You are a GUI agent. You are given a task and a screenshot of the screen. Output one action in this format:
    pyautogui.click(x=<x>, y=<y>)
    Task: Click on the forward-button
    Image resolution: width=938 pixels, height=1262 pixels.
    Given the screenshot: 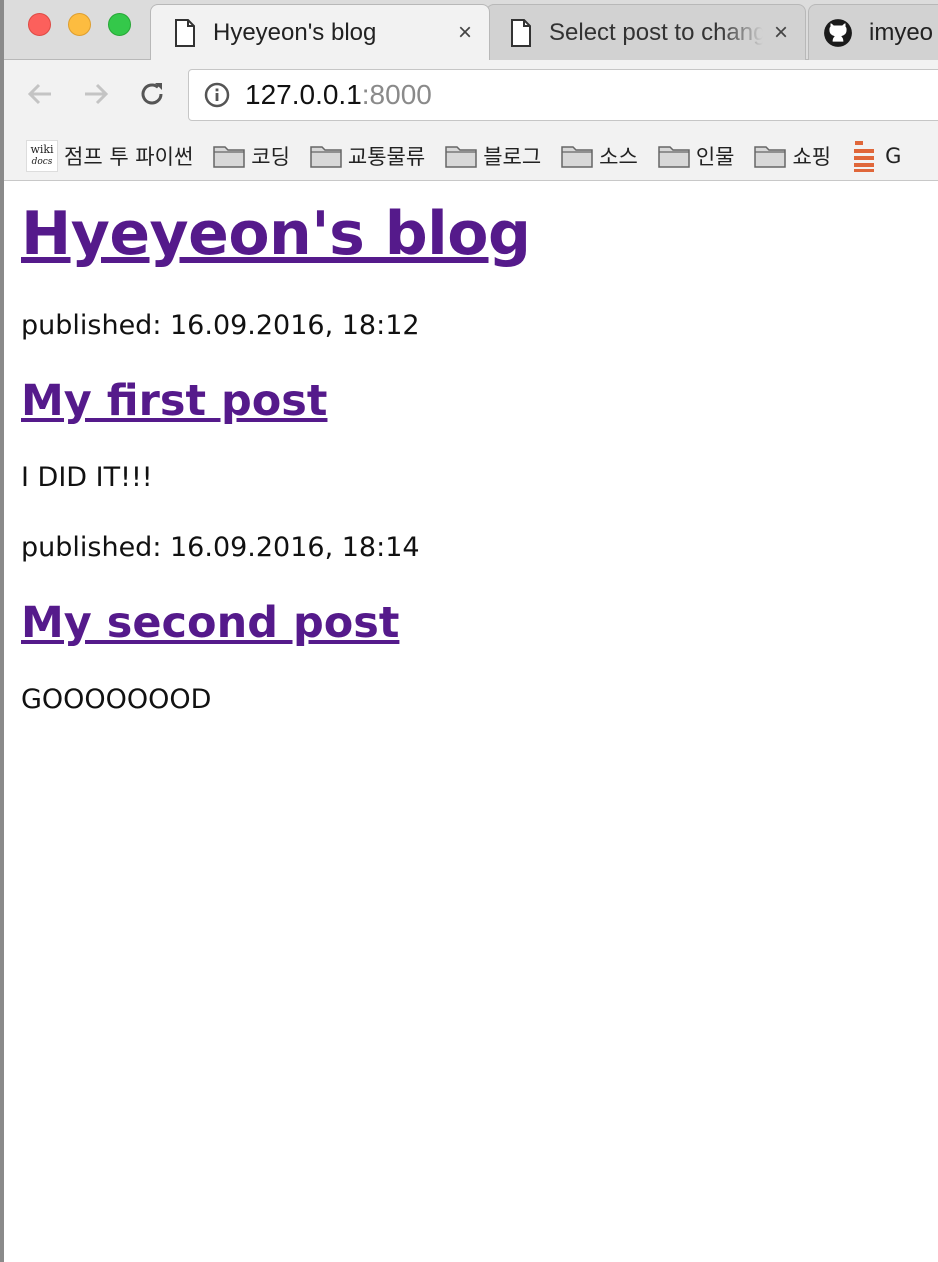 What is the action you would take?
    pyautogui.click(x=96, y=94)
    